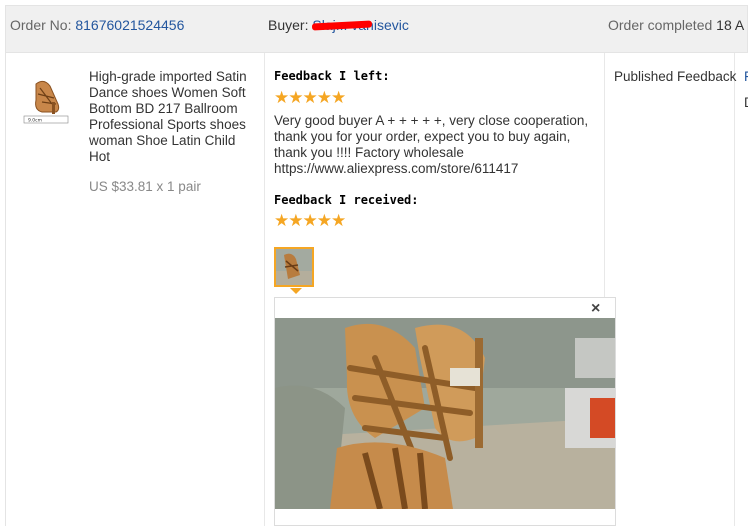 This screenshot has height=526, width=748. Describe the element at coordinates (35, 121) in the screenshot. I see `thumb-label: 9.0cm` at that location.